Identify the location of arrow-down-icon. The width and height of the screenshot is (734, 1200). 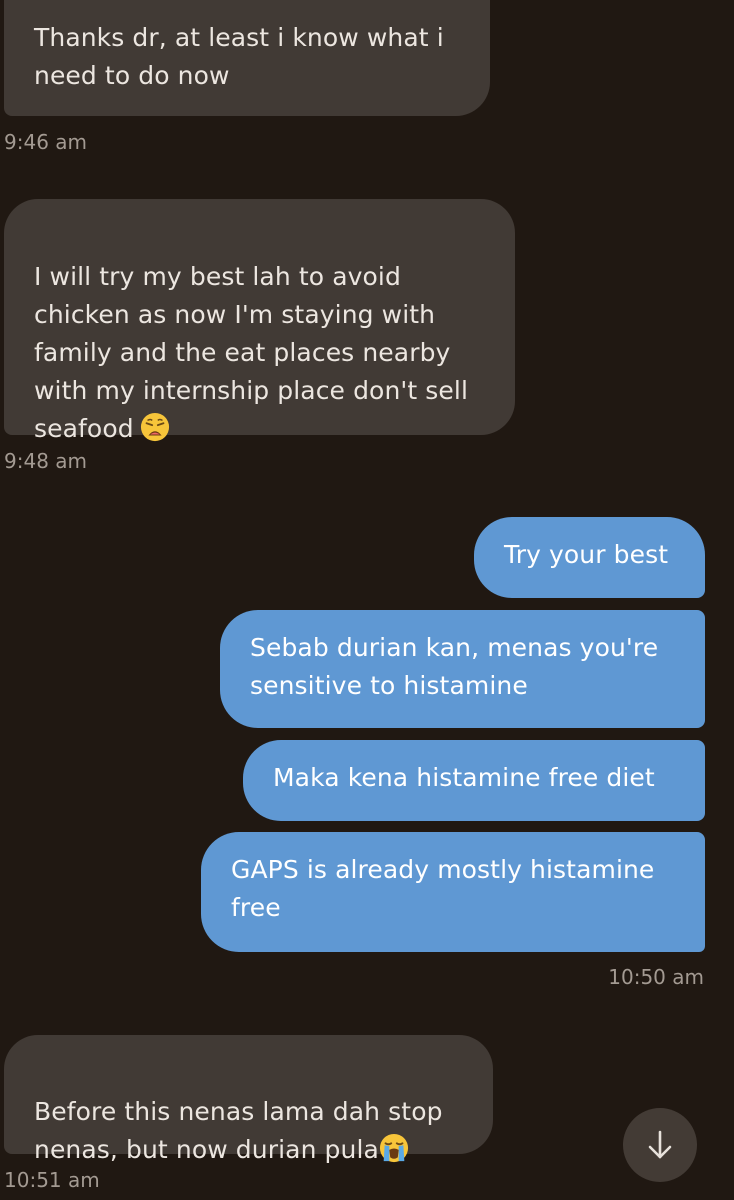
(660, 1144).